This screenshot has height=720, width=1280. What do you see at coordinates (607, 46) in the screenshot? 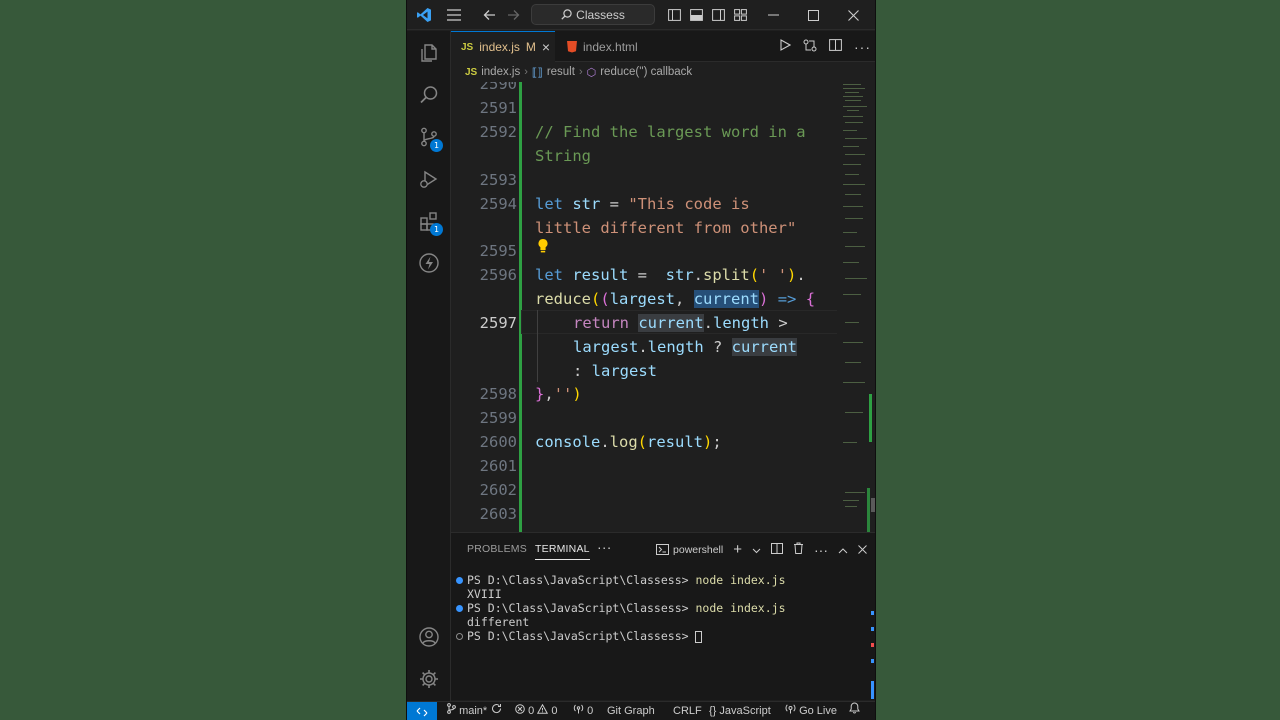
I see `tab-index-html: index.html` at bounding box center [607, 46].